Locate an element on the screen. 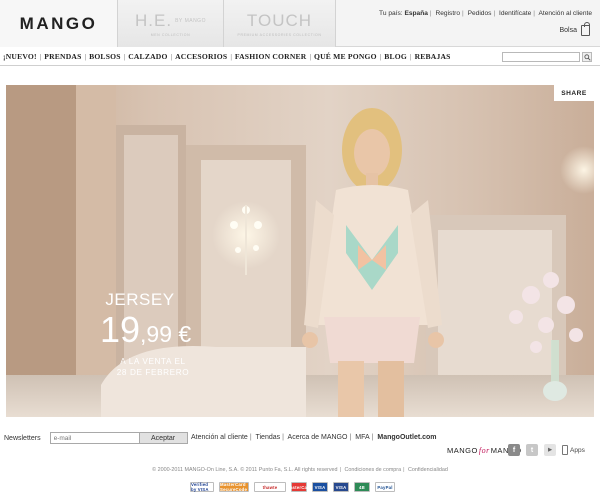 This screenshot has width=600, height=500. search-icon is located at coordinates (587, 57).